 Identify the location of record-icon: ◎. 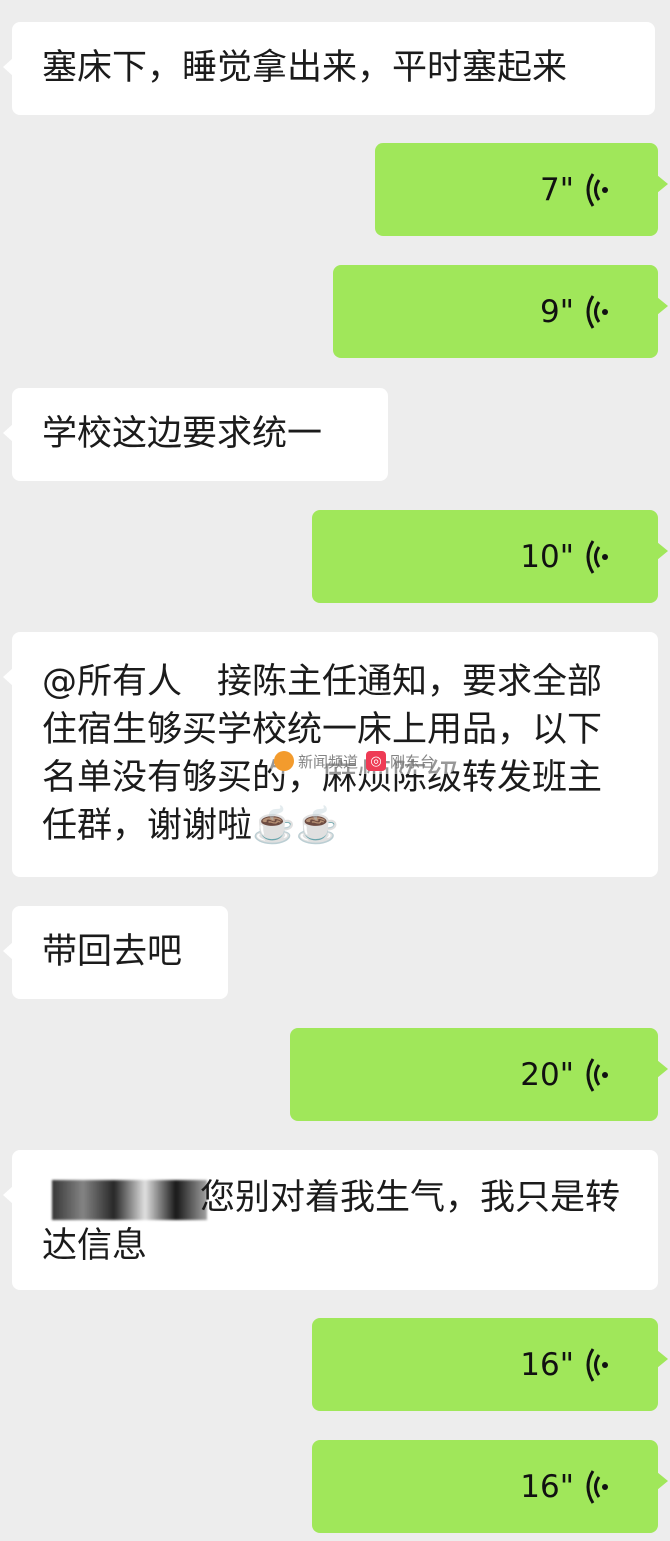
(376, 761).